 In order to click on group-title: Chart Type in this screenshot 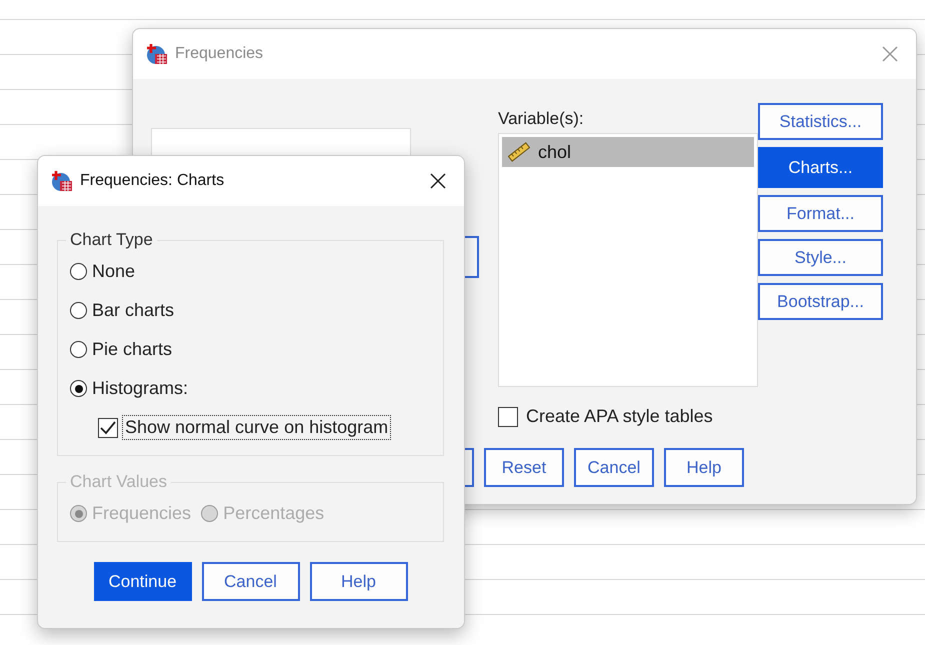, I will do `click(111, 240)`.